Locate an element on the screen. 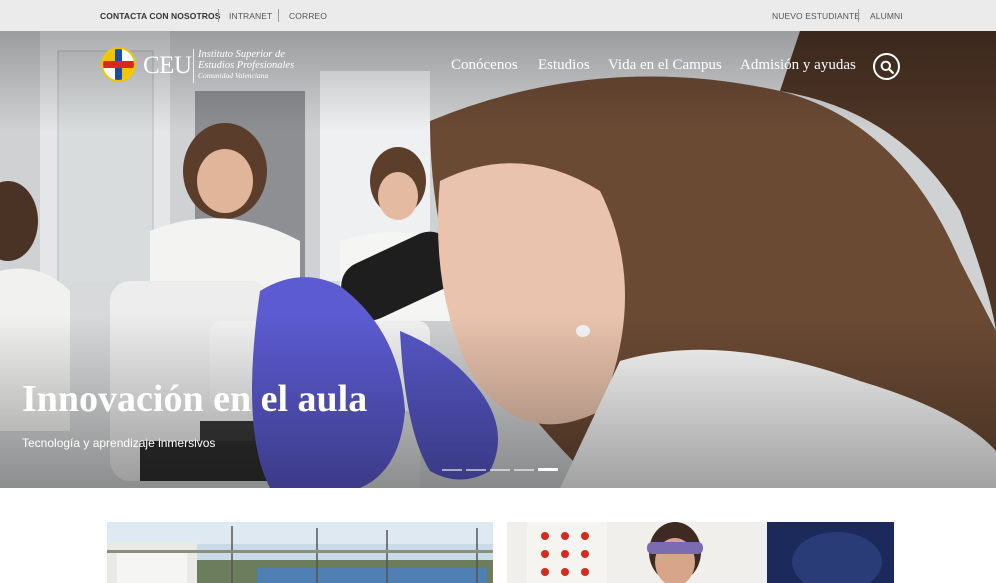  contact-link: CONTACTA CON NOSOTROS is located at coordinates (160, 15).